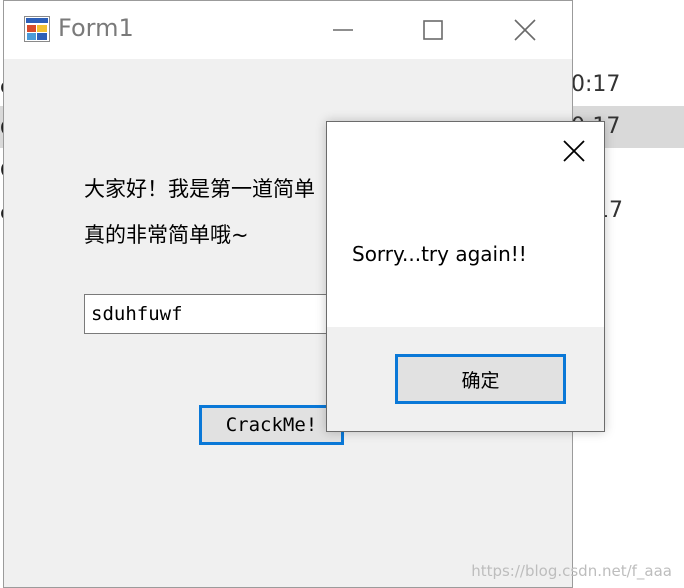 This screenshot has width=684, height=588. What do you see at coordinates (166, 235) in the screenshot?
I see `greeting-label-line2: 真的非常简单哦~` at bounding box center [166, 235].